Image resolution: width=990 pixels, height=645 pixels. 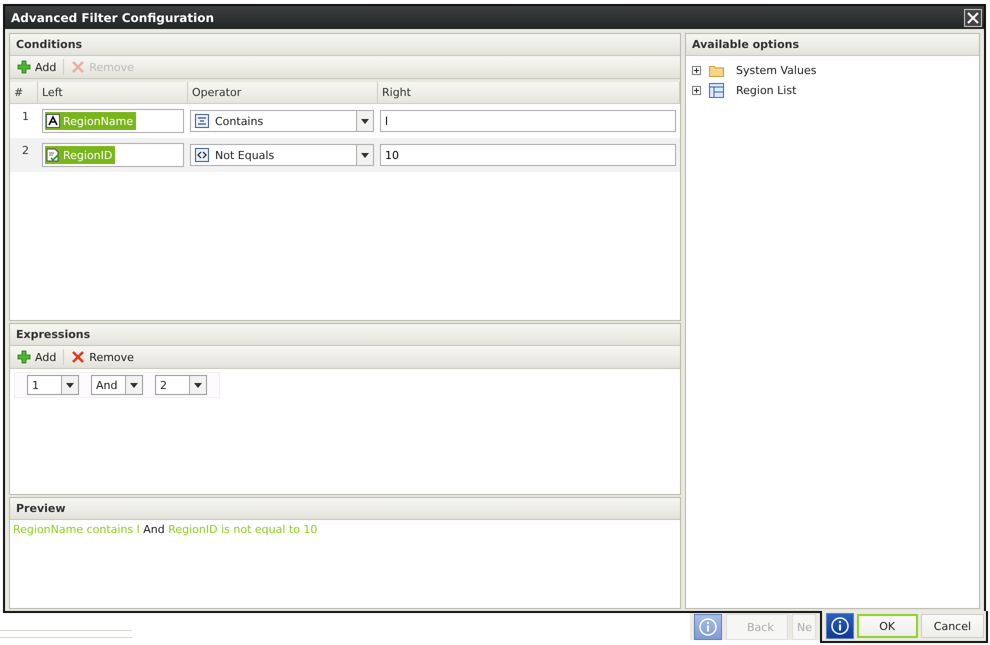 I want to click on row-number: 1, so click(x=25, y=116).